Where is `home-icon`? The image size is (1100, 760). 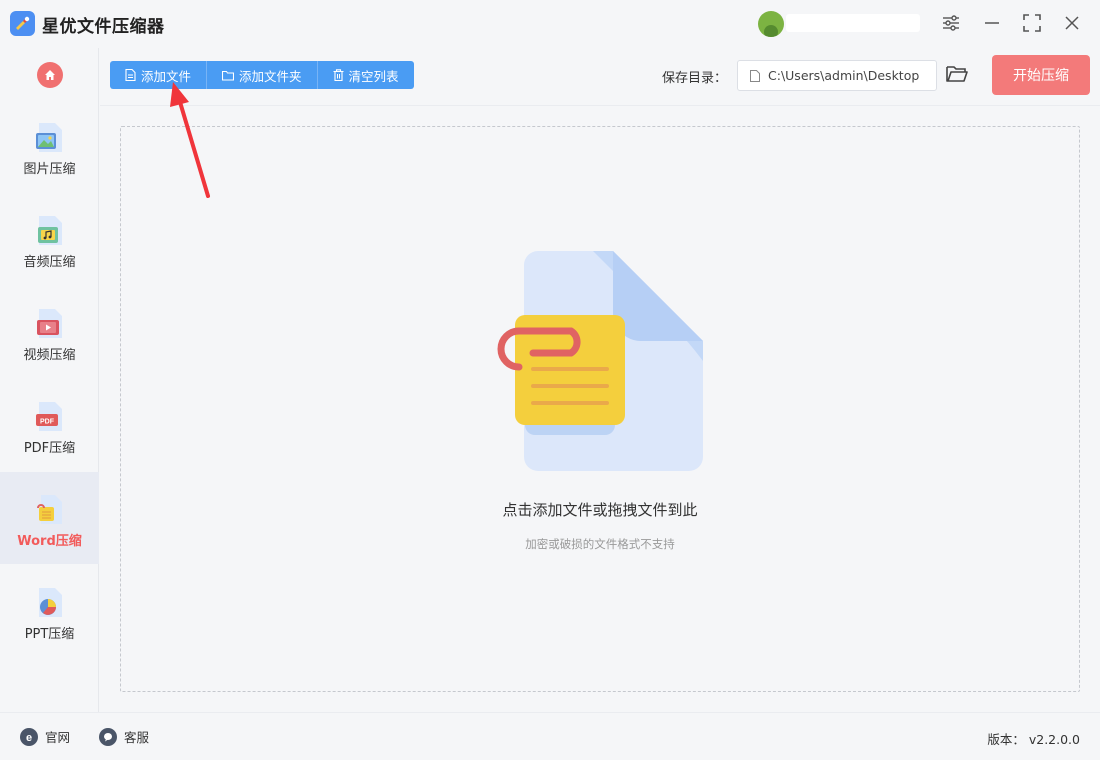 home-icon is located at coordinates (50, 75).